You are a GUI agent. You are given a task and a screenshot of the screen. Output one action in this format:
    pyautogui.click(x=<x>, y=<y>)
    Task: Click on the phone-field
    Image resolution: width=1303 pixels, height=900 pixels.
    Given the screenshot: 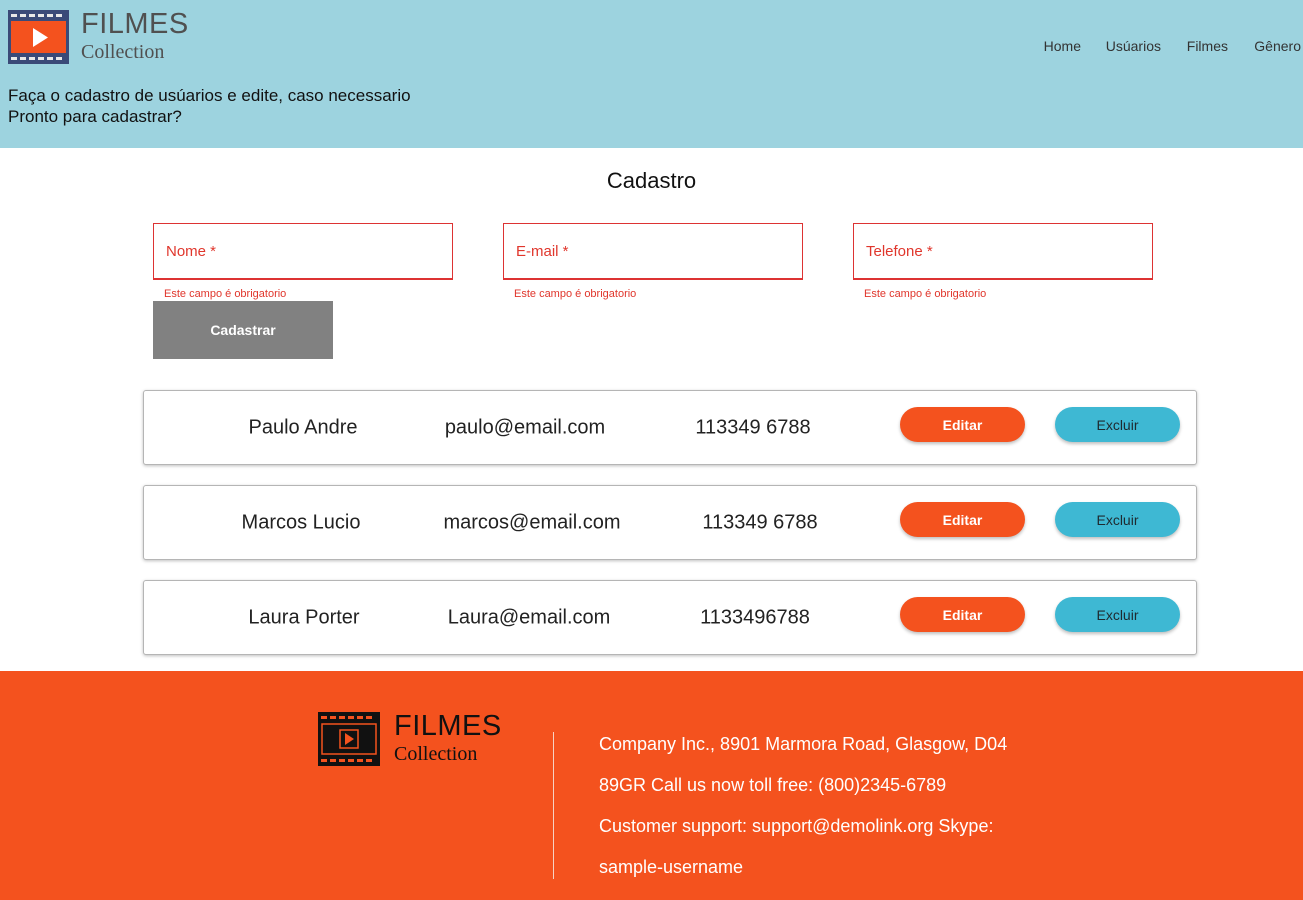 What is the action you would take?
    pyautogui.click(x=1003, y=251)
    